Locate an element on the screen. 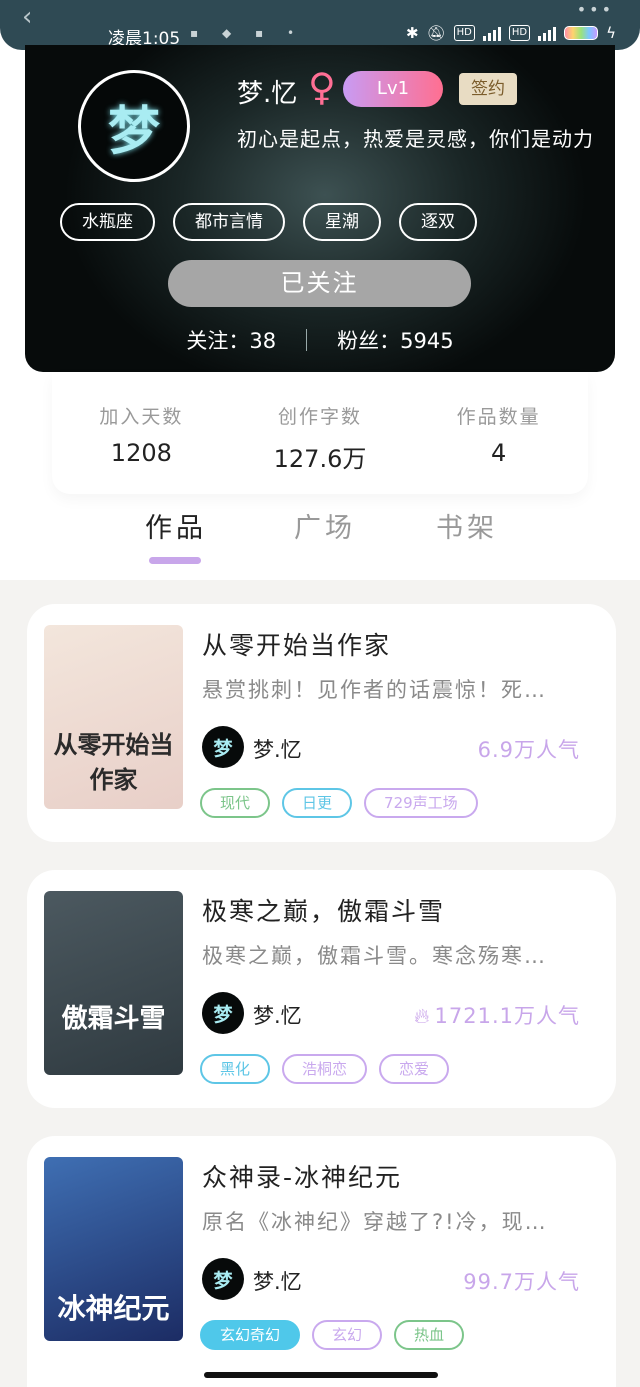 The image size is (640, 1387). stat-label: 作品数量 is located at coordinates (498, 417).